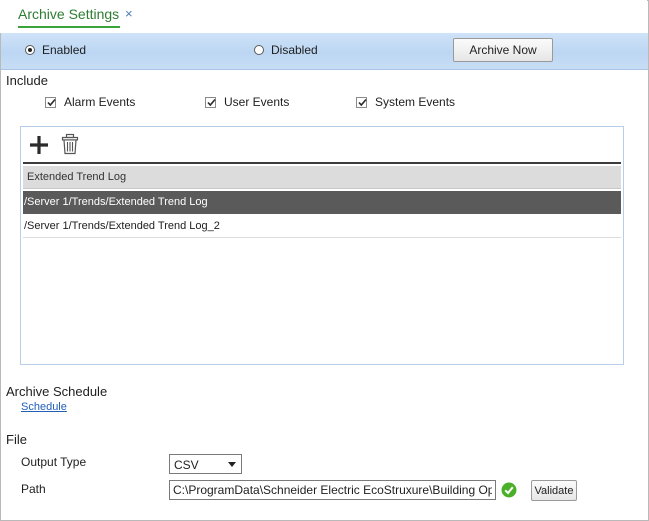 The image size is (649, 521). I want to click on list-divider, so click(322, 163).